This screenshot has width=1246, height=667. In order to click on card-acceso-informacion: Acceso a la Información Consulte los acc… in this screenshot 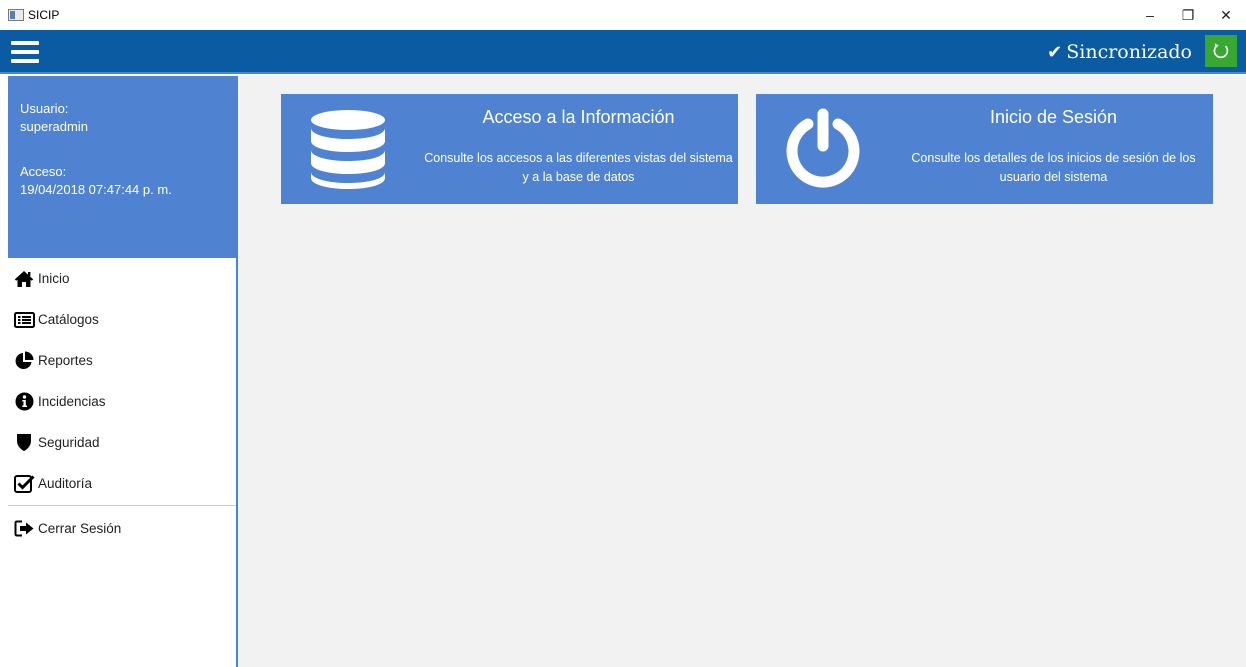, I will do `click(509, 149)`.